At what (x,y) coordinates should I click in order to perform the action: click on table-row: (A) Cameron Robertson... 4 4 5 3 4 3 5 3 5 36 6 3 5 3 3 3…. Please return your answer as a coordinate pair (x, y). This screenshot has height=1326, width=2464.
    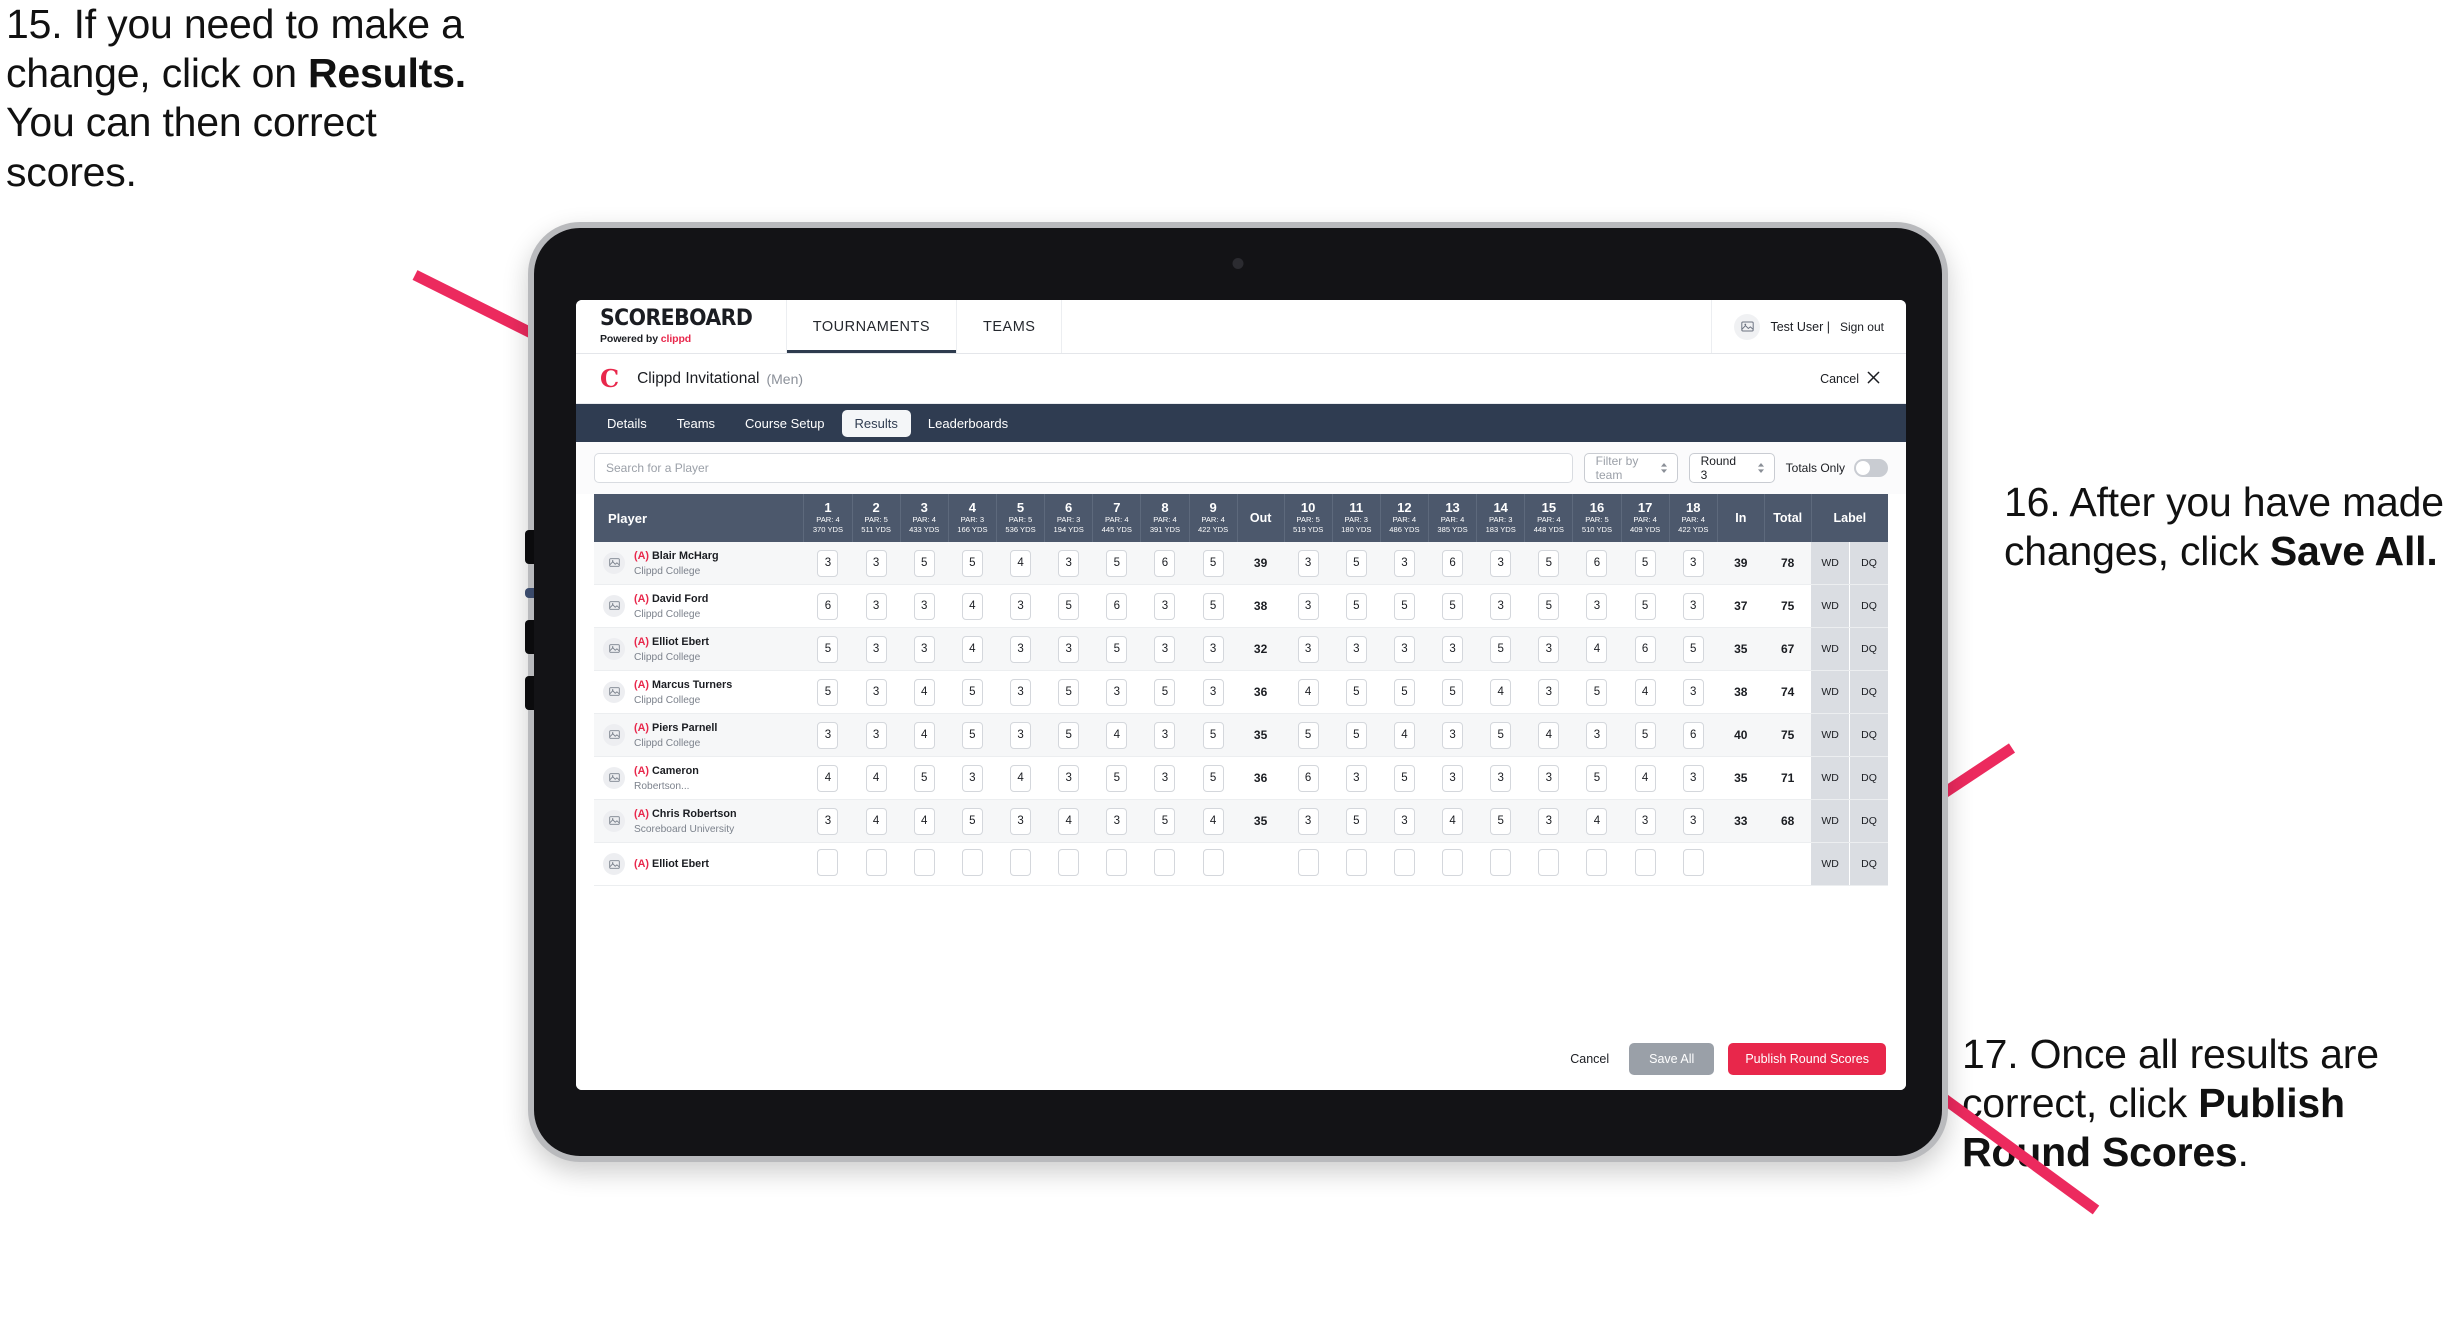
    Looking at the image, I should click on (1241, 778).